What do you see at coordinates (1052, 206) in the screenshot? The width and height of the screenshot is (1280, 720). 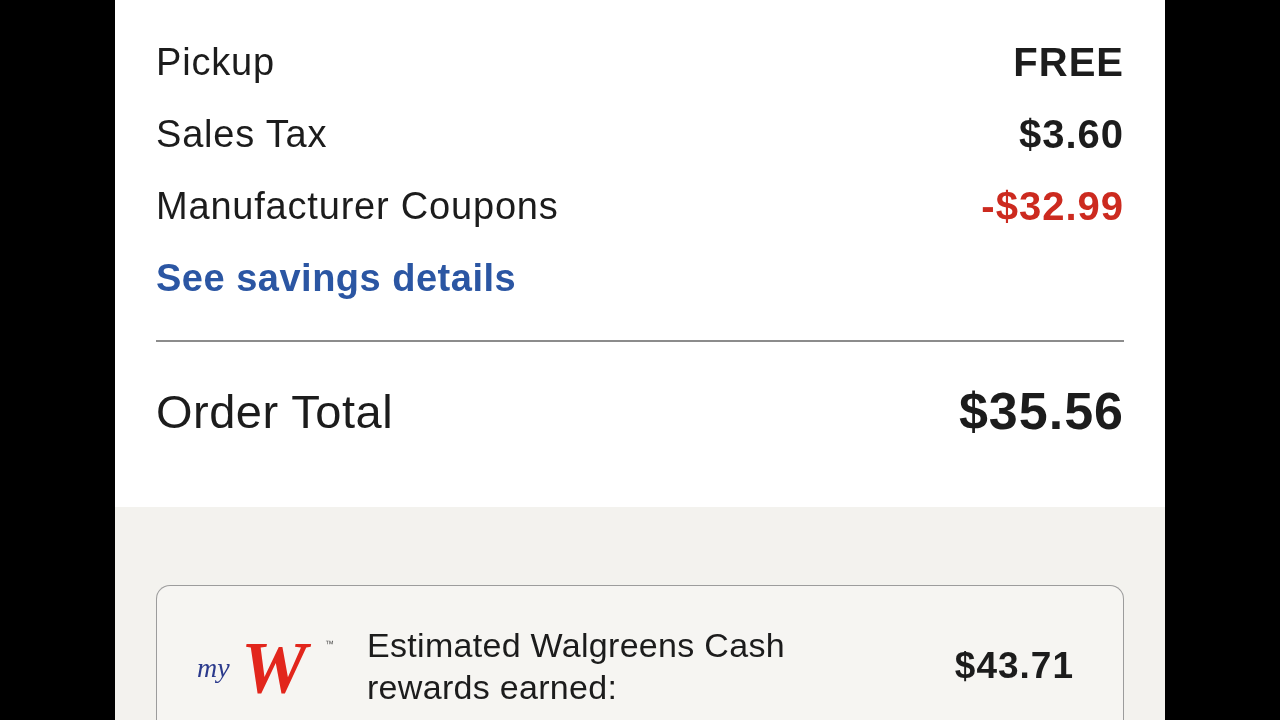 I see `summary-amount: -$32.99` at bounding box center [1052, 206].